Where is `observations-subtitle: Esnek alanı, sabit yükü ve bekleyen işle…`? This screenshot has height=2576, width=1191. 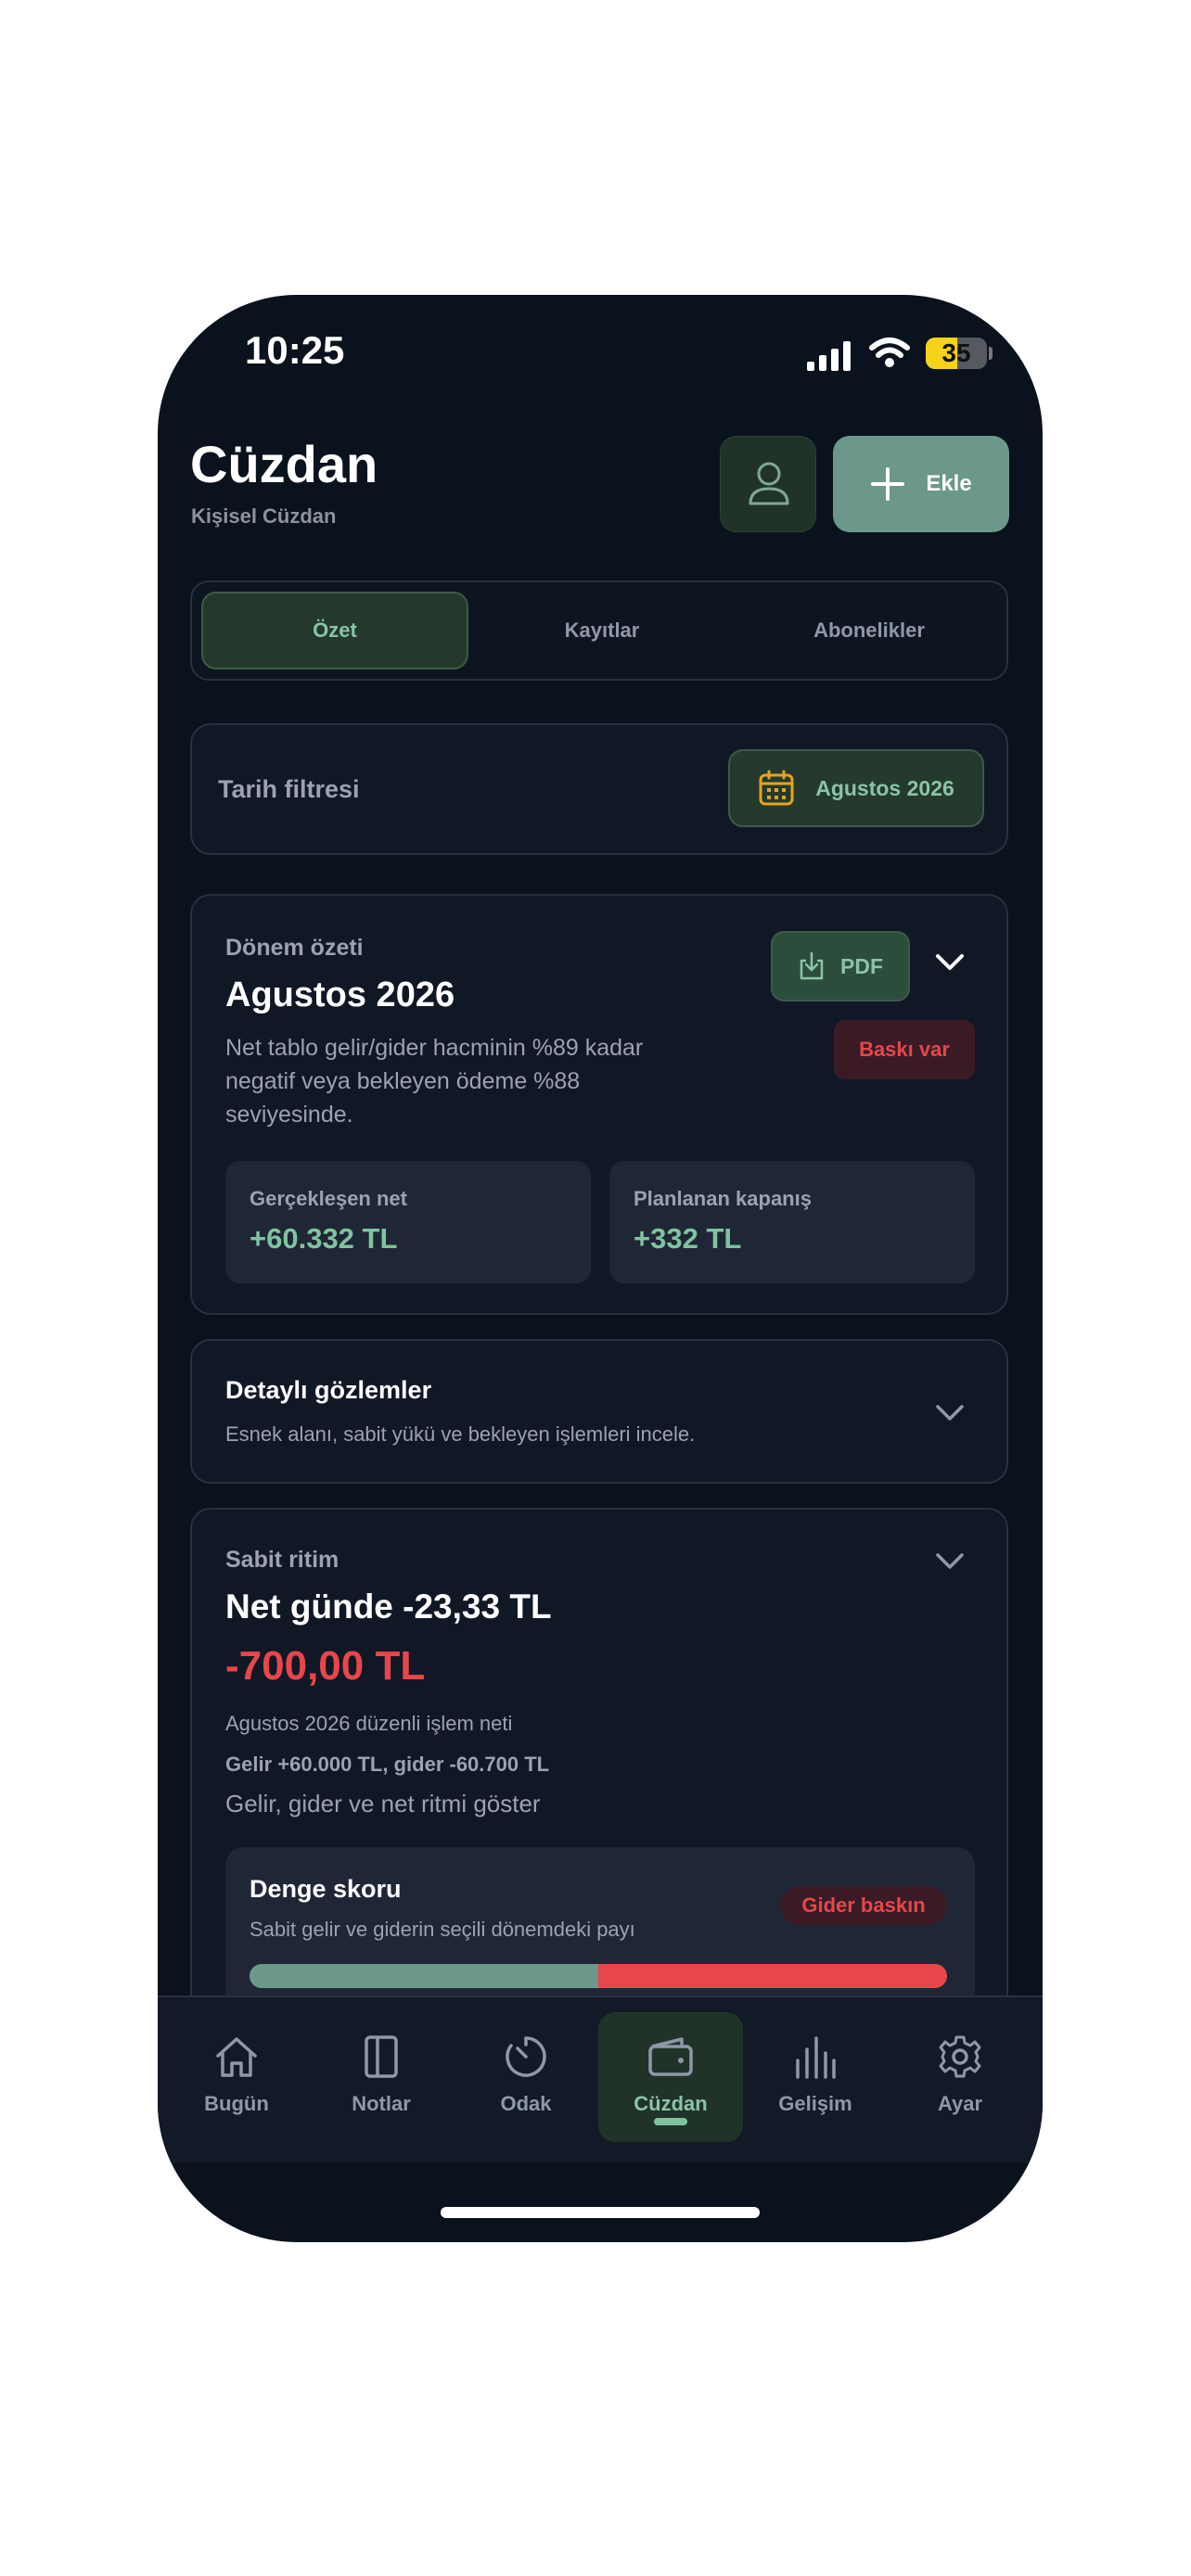
observations-subtitle: Esnek alanı, sabit yükü ve bekleyen işle… is located at coordinates (460, 1434).